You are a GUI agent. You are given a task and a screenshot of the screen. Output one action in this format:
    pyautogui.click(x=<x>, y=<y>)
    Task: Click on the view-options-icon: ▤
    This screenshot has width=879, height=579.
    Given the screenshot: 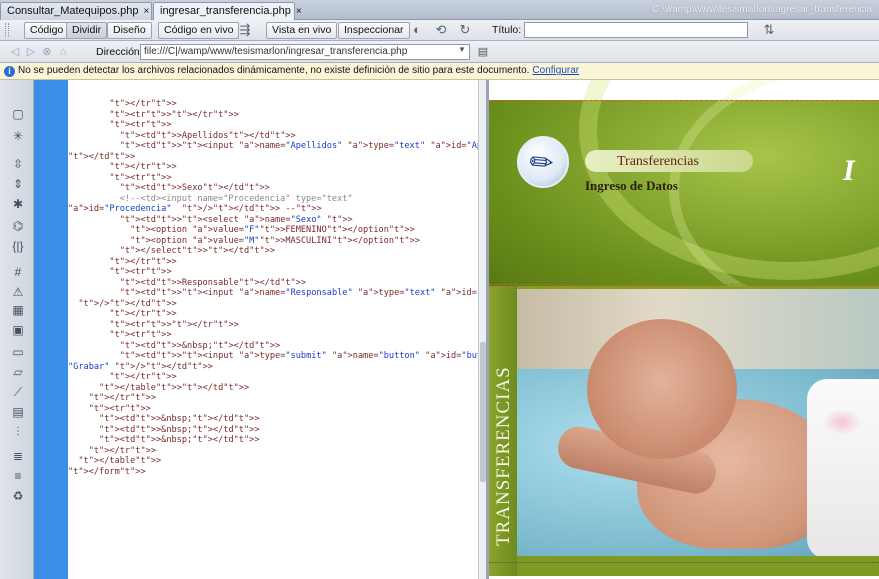 What is the action you would take?
    pyautogui.click(x=483, y=52)
    